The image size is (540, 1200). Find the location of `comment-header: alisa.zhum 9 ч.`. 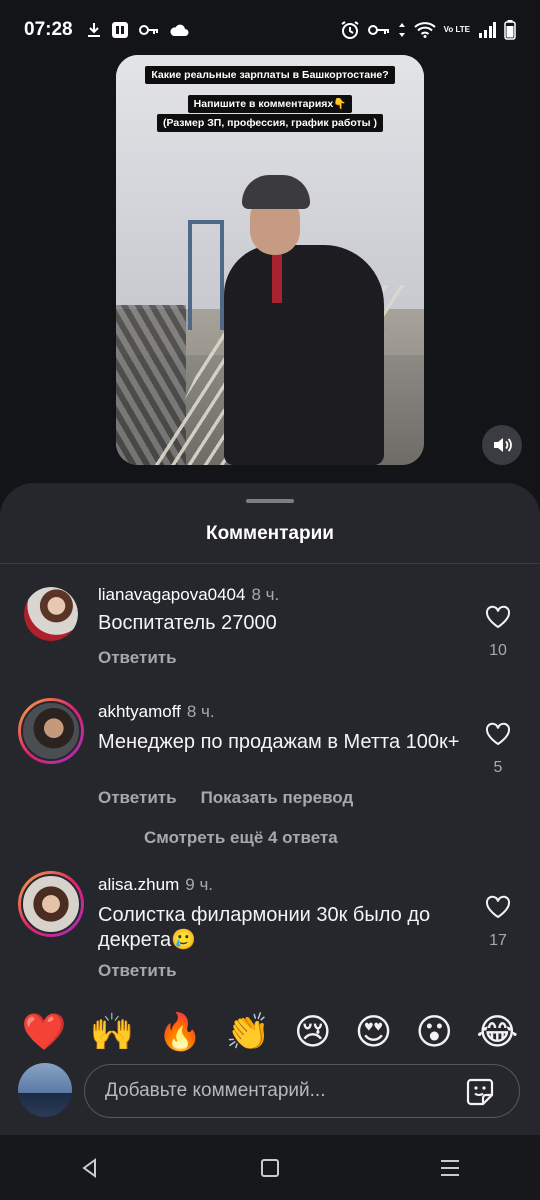

comment-header: alisa.zhum 9 ч. is located at coordinates (155, 885).